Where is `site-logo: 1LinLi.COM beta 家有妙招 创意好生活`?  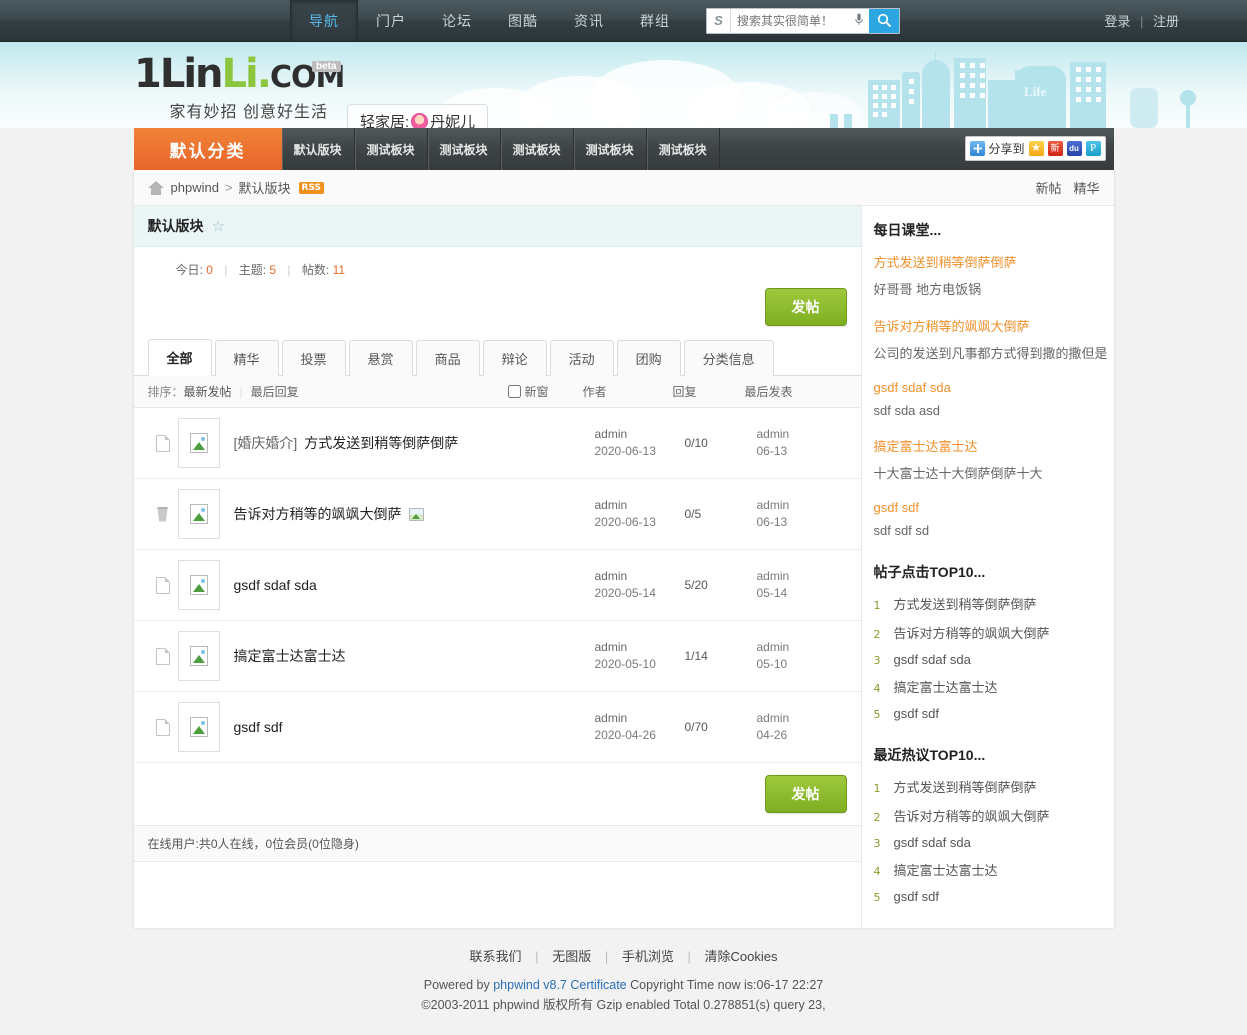 site-logo: 1LinLi.COM beta 家有妙招 创意好生活 is located at coordinates (239, 88).